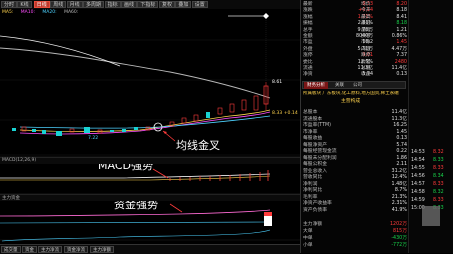  Describe the element at coordinates (145, 123) in the screenshot. I see `ma10-line` at that location.